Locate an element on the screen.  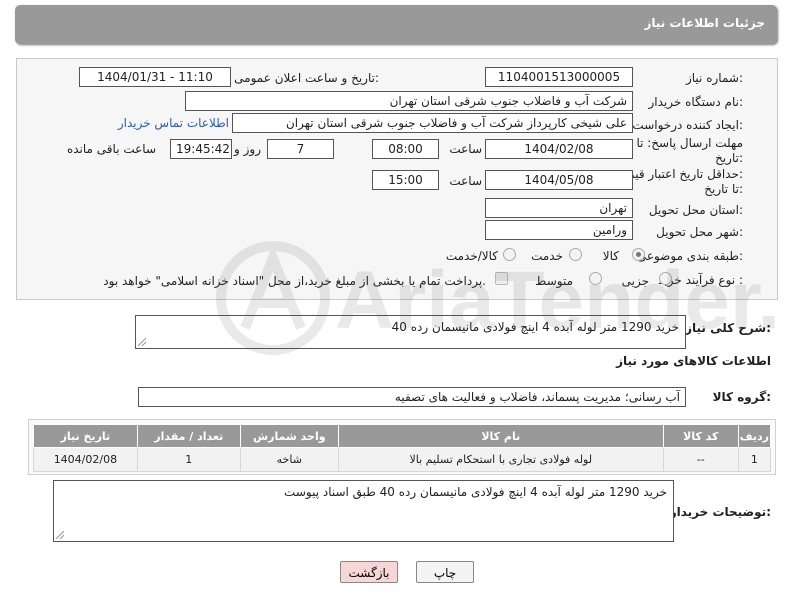
province-field: تهران is located at coordinates (559, 208).